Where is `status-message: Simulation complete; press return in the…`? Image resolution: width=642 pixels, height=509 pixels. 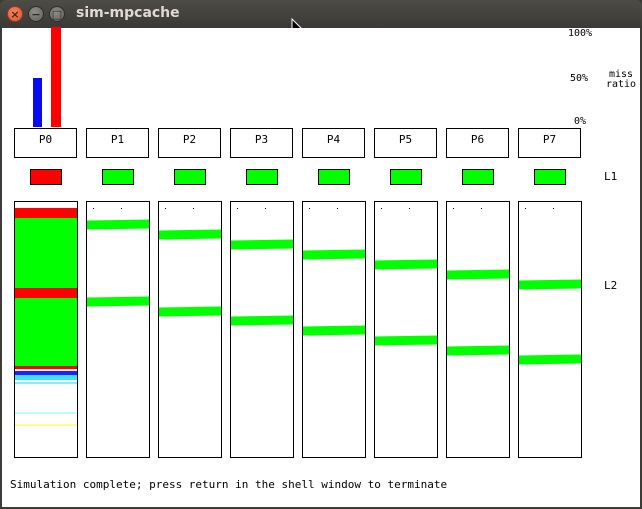 status-message: Simulation complete; press return in the… is located at coordinates (229, 484).